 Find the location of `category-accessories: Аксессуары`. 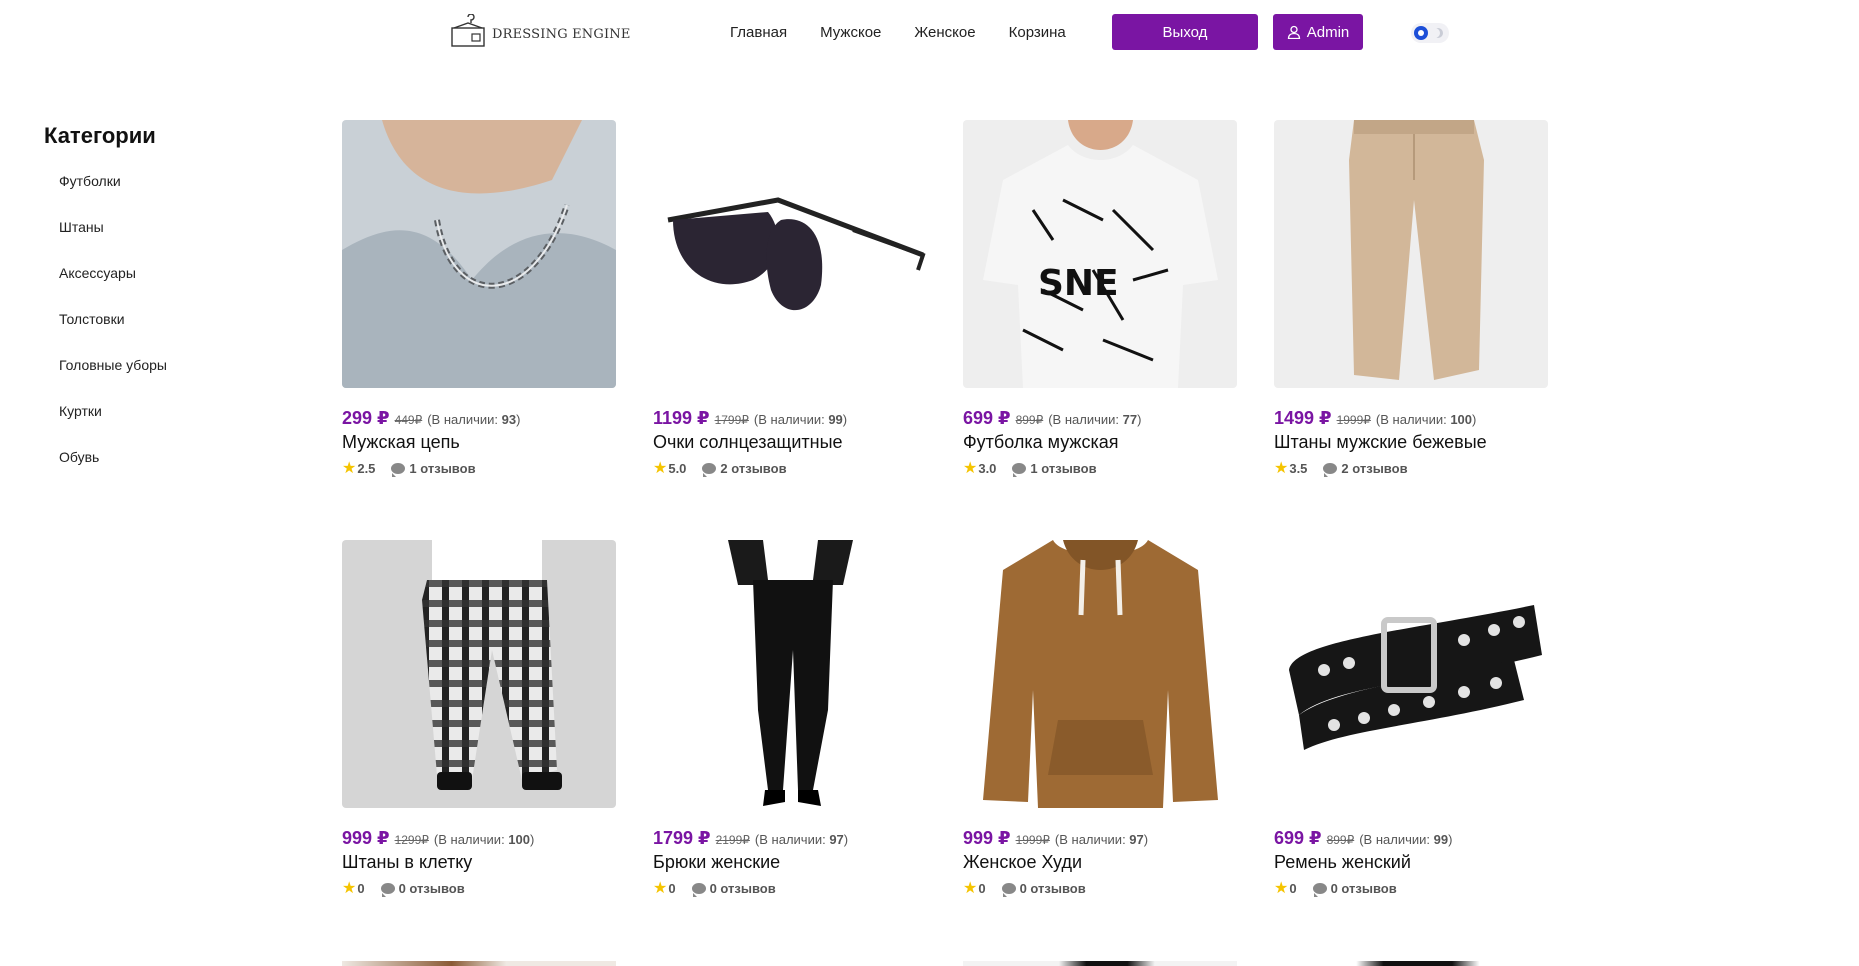

category-accessories: Аксессуары is located at coordinates (171, 288).